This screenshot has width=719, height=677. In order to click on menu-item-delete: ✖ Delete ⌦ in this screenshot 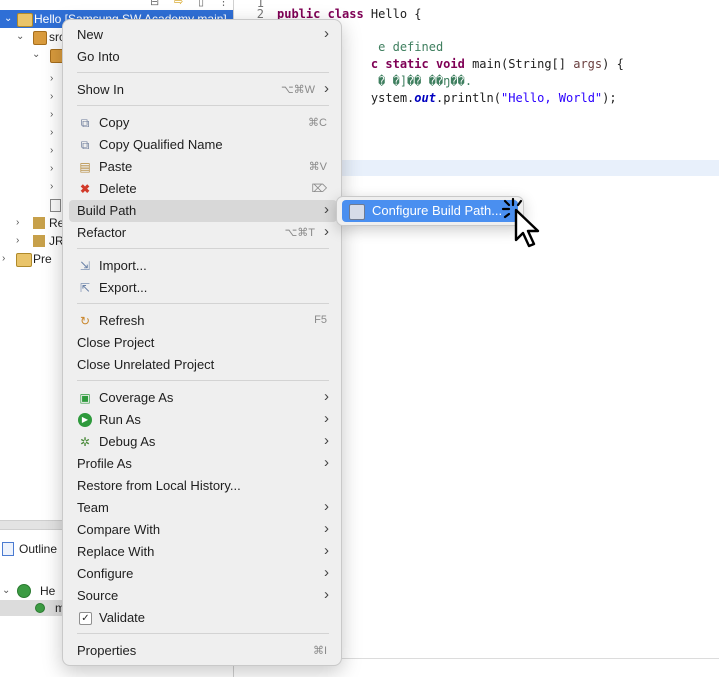, I will do `click(203, 189)`.